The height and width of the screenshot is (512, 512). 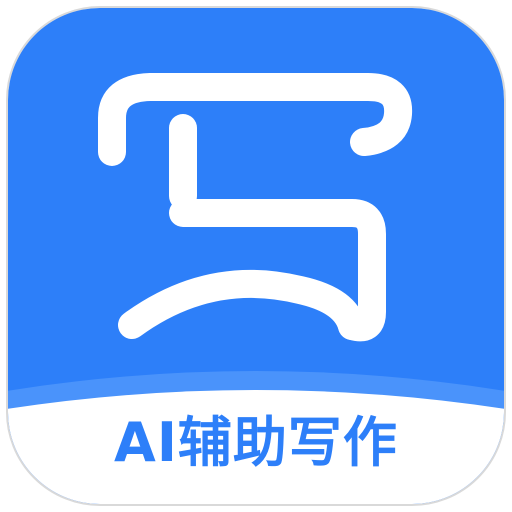 What do you see at coordinates (256, 442) in the screenshot?
I see `app-caption: AI辅助写作` at bounding box center [256, 442].